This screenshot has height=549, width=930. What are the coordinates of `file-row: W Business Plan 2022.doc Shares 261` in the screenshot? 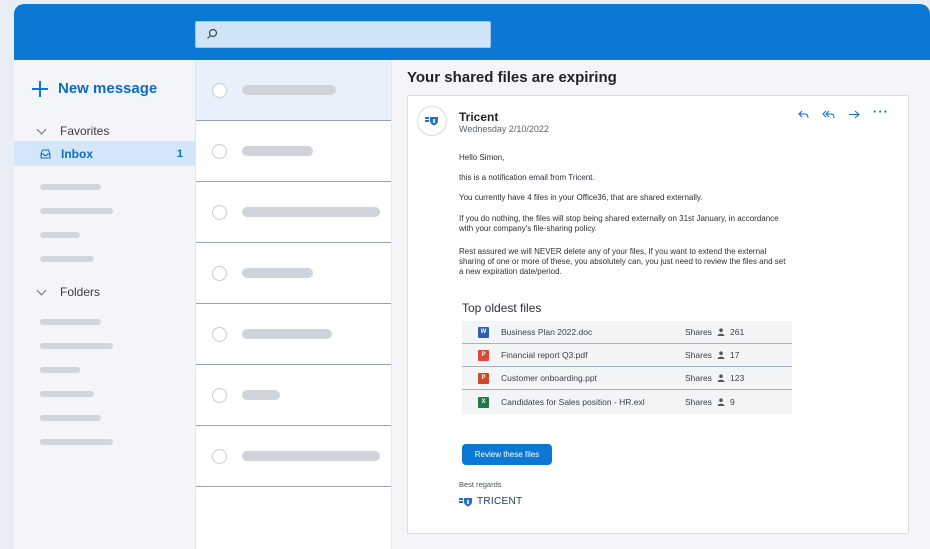 It's located at (627, 332).